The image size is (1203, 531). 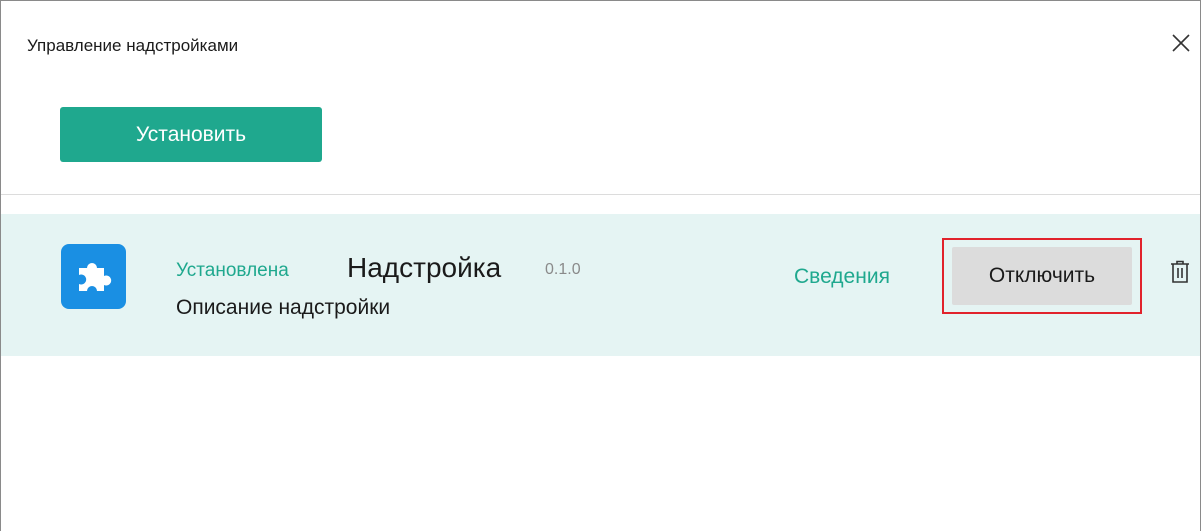 What do you see at coordinates (563, 269) in the screenshot?
I see `addin-version: 0.1.0` at bounding box center [563, 269].